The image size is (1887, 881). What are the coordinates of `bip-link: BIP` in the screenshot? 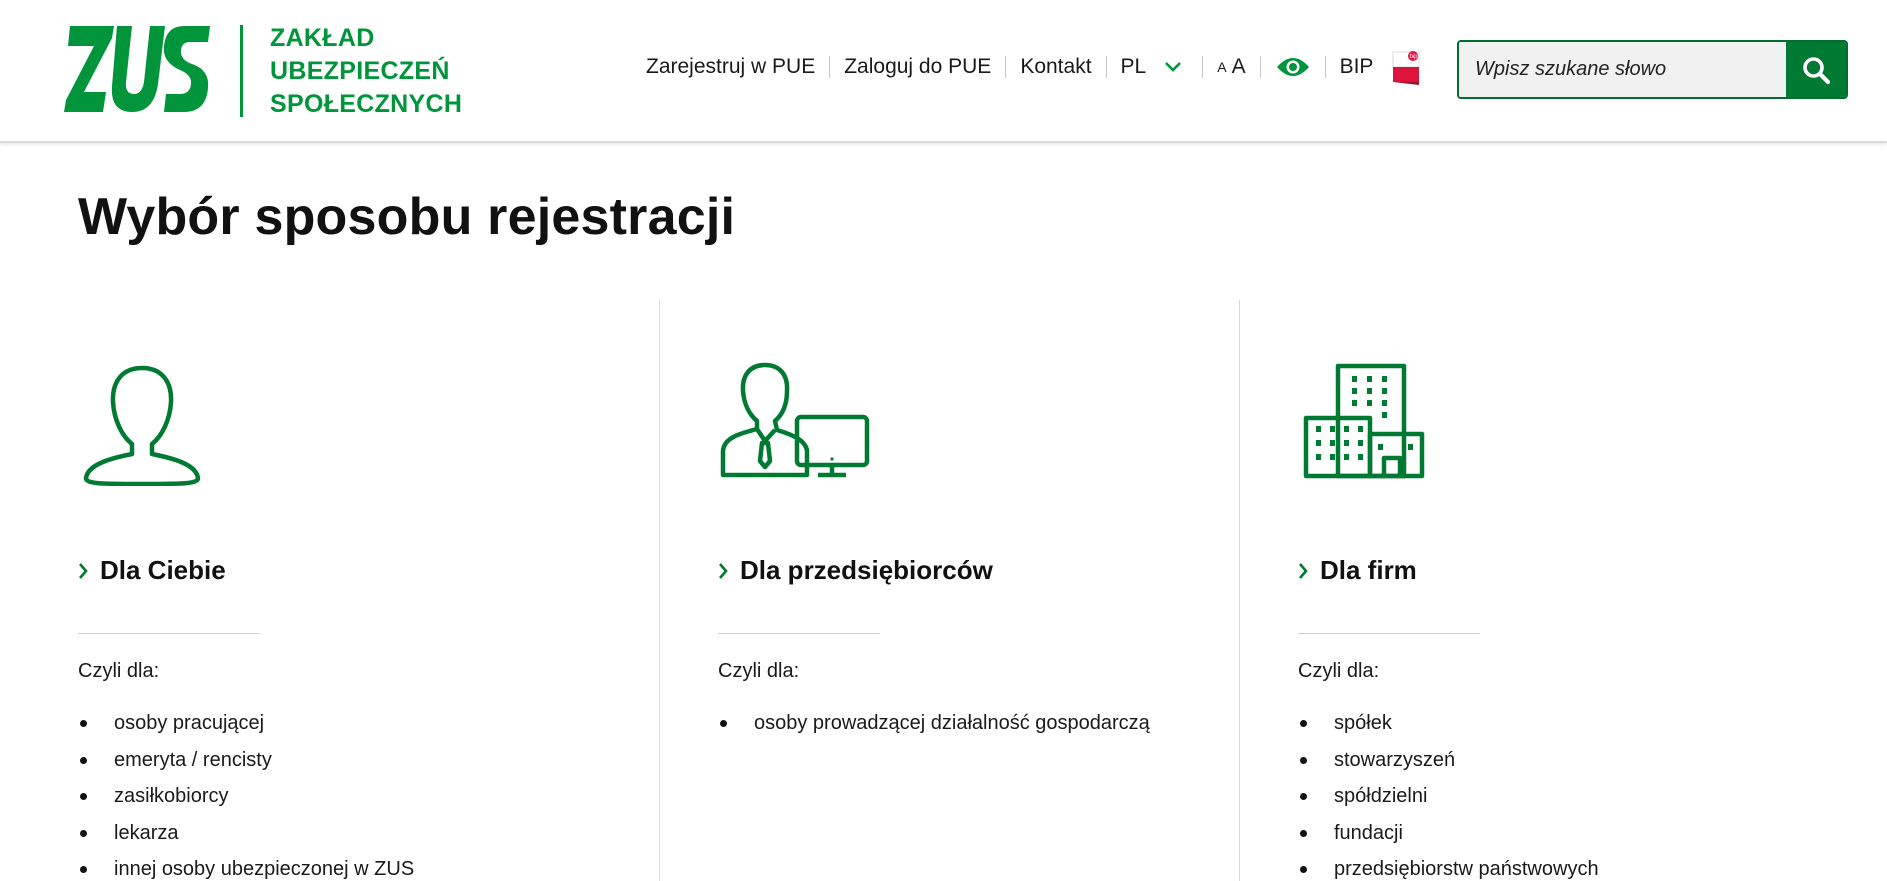 It's located at (1357, 67).